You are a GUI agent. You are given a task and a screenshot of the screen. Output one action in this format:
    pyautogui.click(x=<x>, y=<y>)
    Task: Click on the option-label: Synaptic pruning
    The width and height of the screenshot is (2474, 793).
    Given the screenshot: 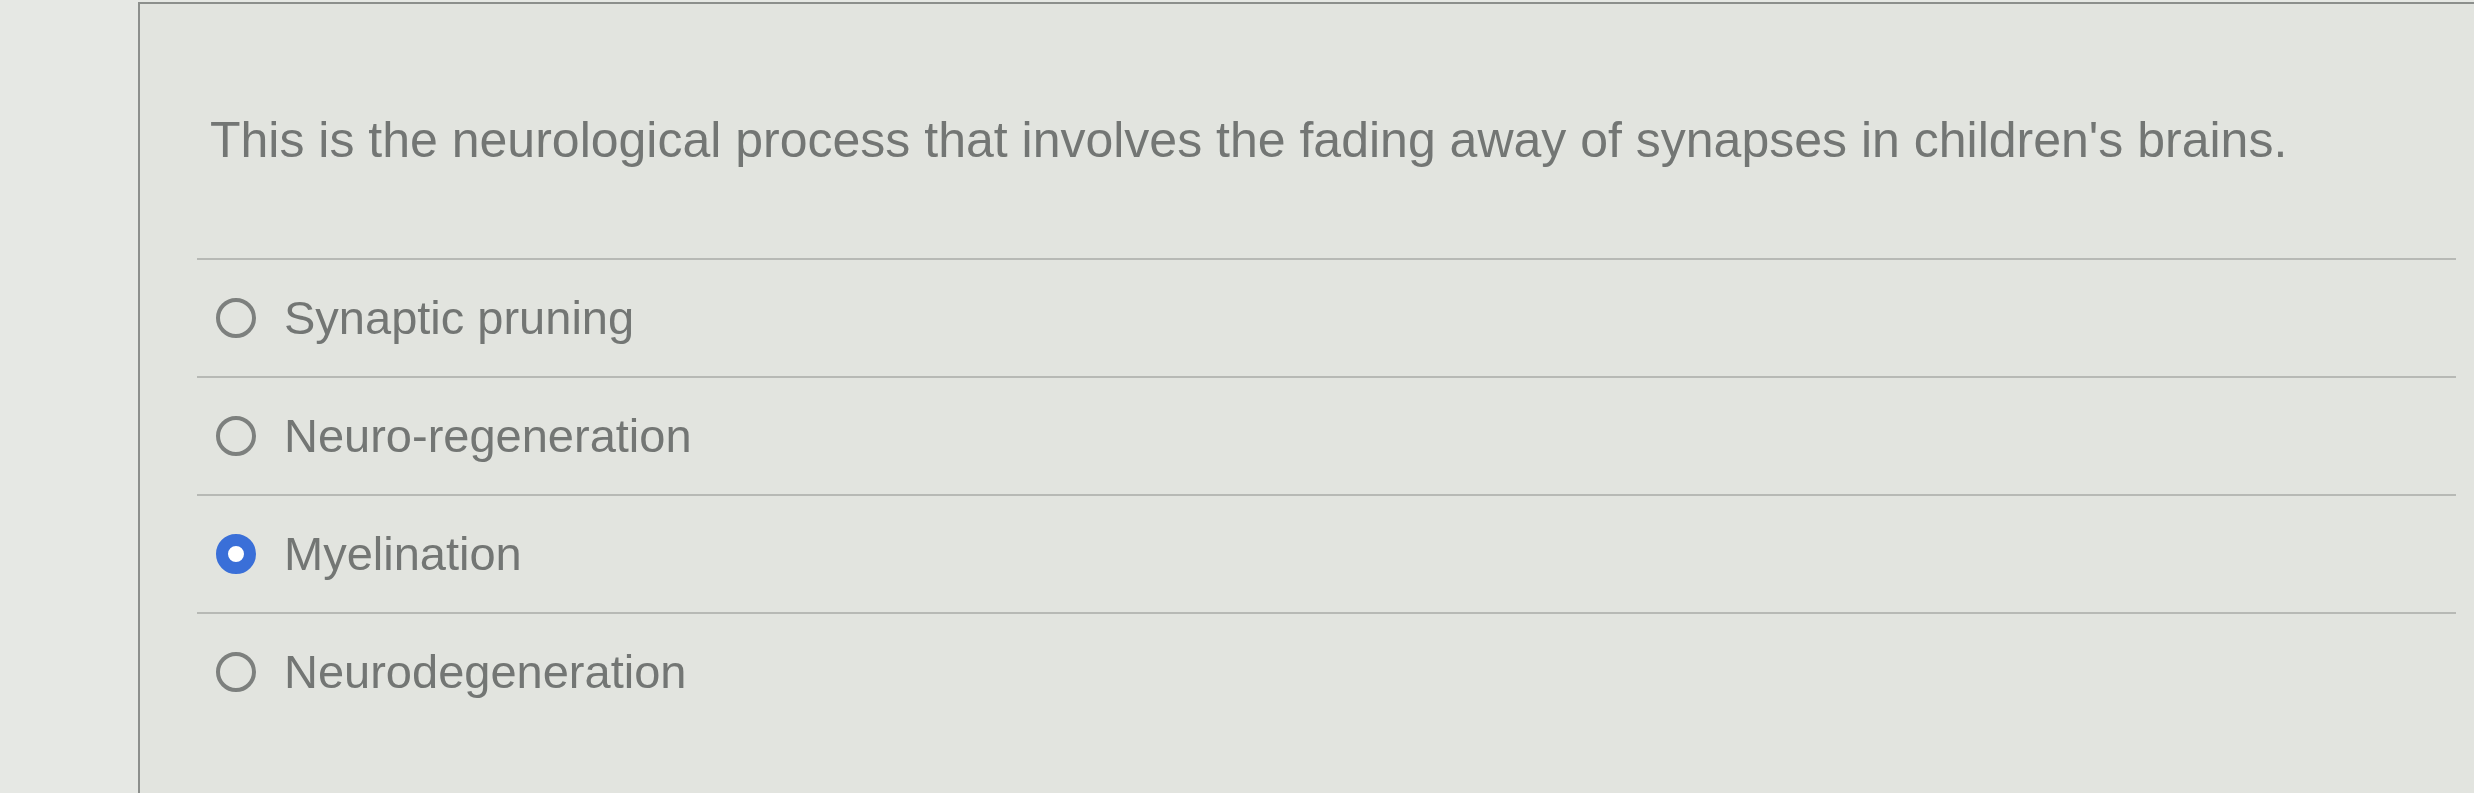 What is the action you would take?
    pyautogui.click(x=459, y=318)
    